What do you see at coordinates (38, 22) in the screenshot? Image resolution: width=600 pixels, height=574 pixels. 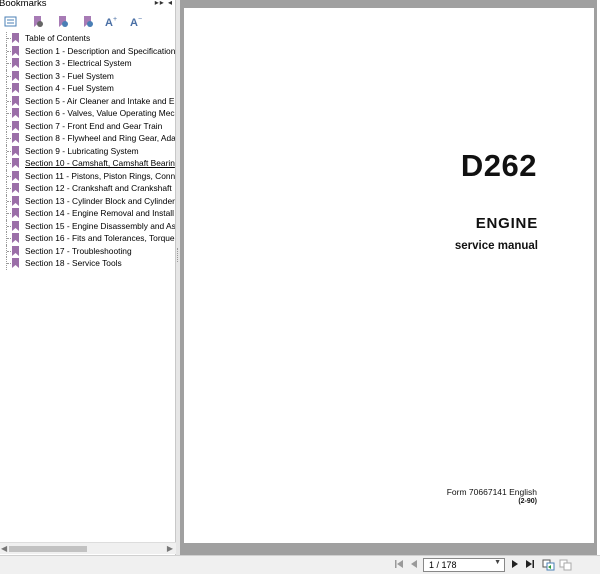 I see `bookmark-options-icon` at bounding box center [38, 22].